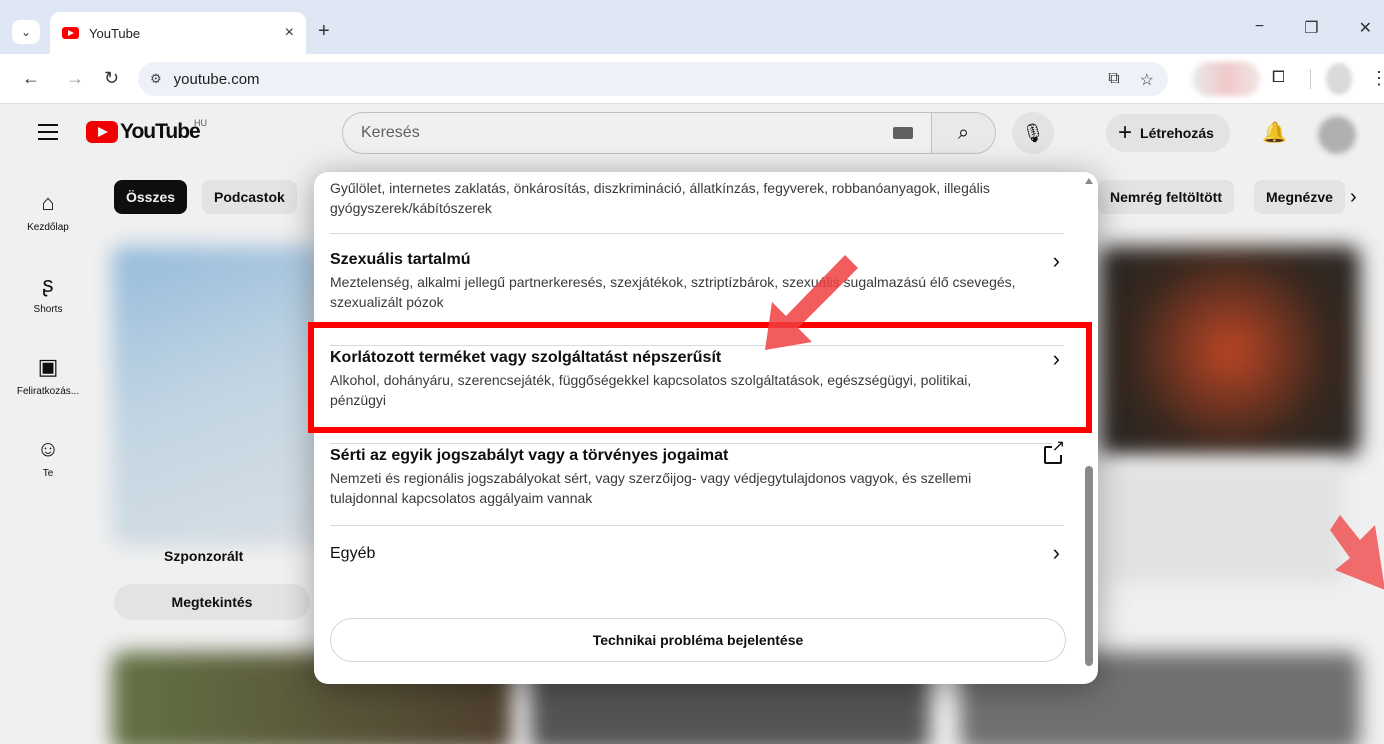  I want to click on install-app-icon: ⧉, so click(1113, 80).